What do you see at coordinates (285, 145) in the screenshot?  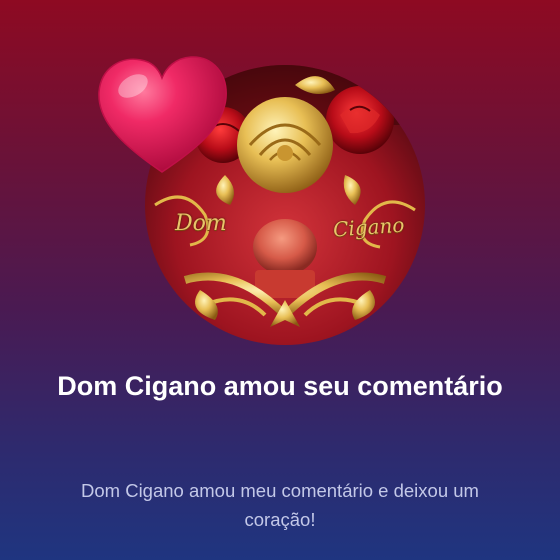 I see `gold-rose` at bounding box center [285, 145].